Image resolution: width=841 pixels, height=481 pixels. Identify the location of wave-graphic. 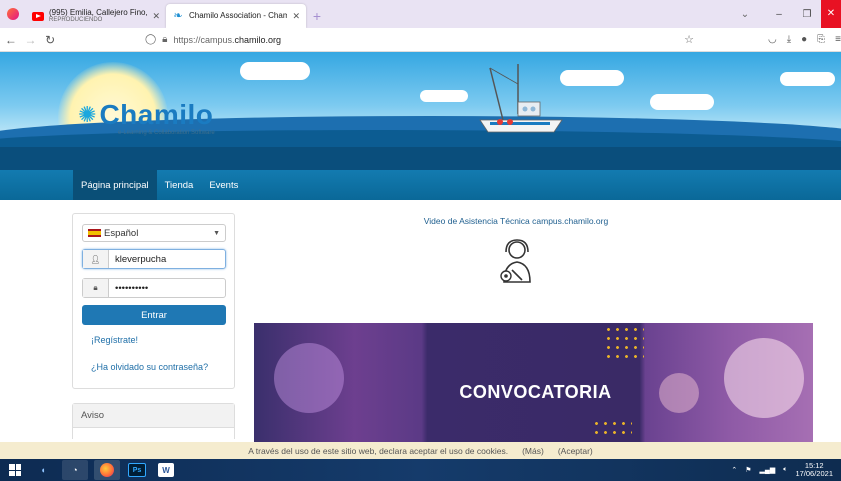
(420, 158).